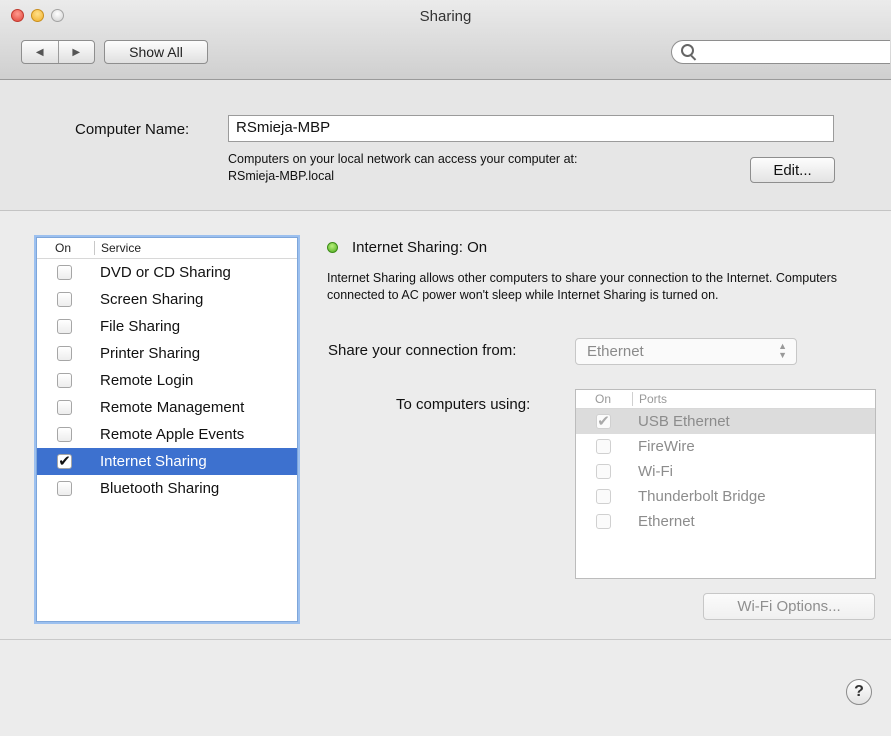  Describe the element at coordinates (725, 521) in the screenshot. I see `port-row: Ethernet` at that location.